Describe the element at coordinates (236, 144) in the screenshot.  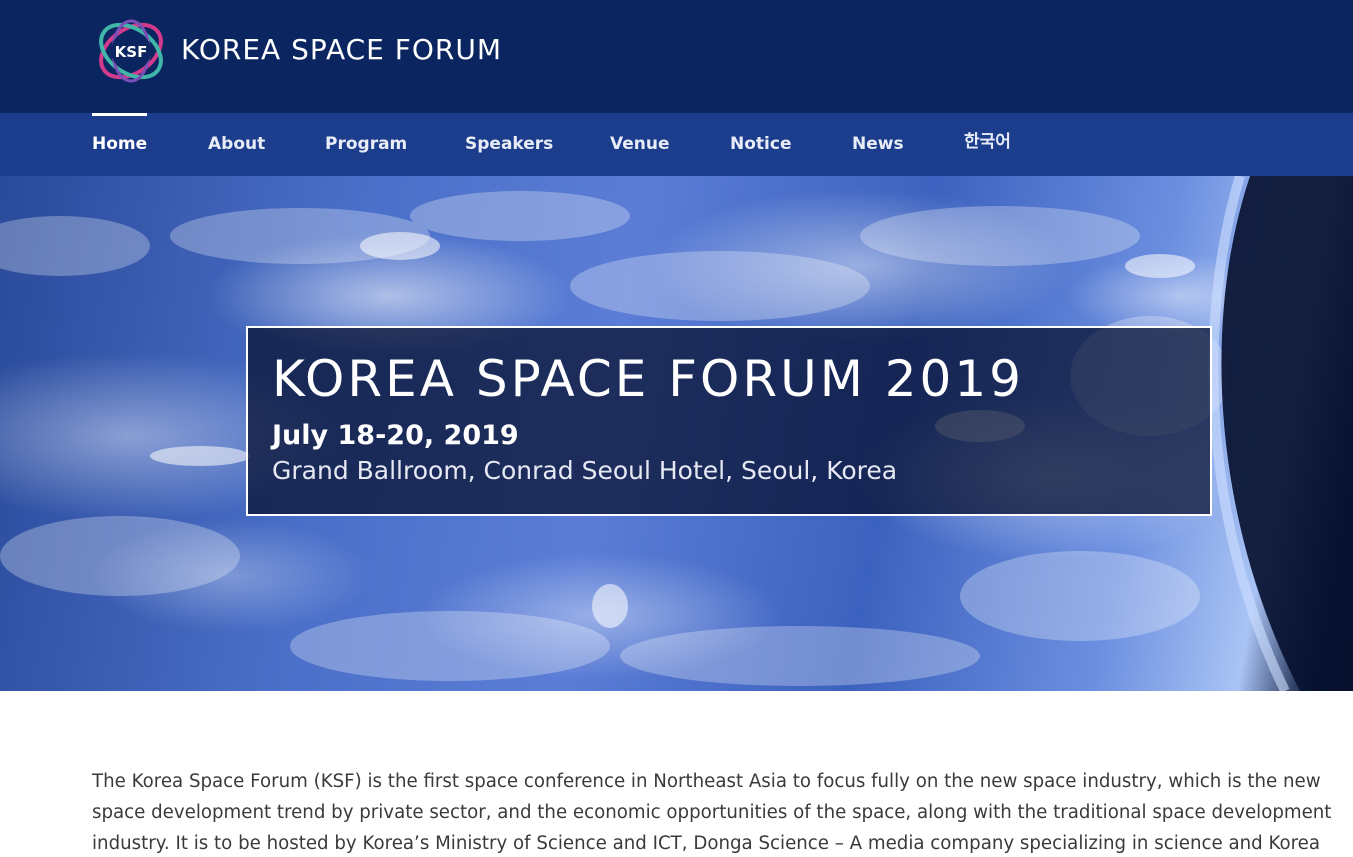
I see `nav-about: About` at that location.